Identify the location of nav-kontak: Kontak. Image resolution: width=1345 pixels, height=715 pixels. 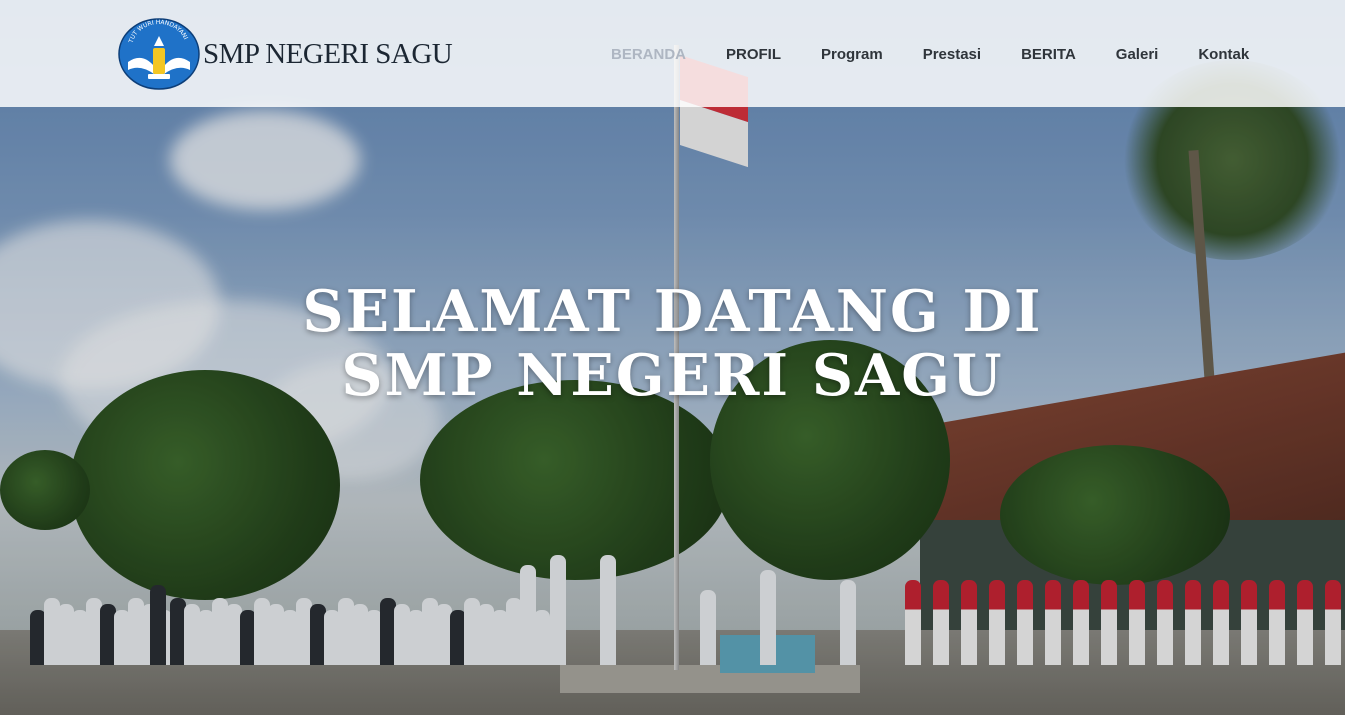
(1223, 54).